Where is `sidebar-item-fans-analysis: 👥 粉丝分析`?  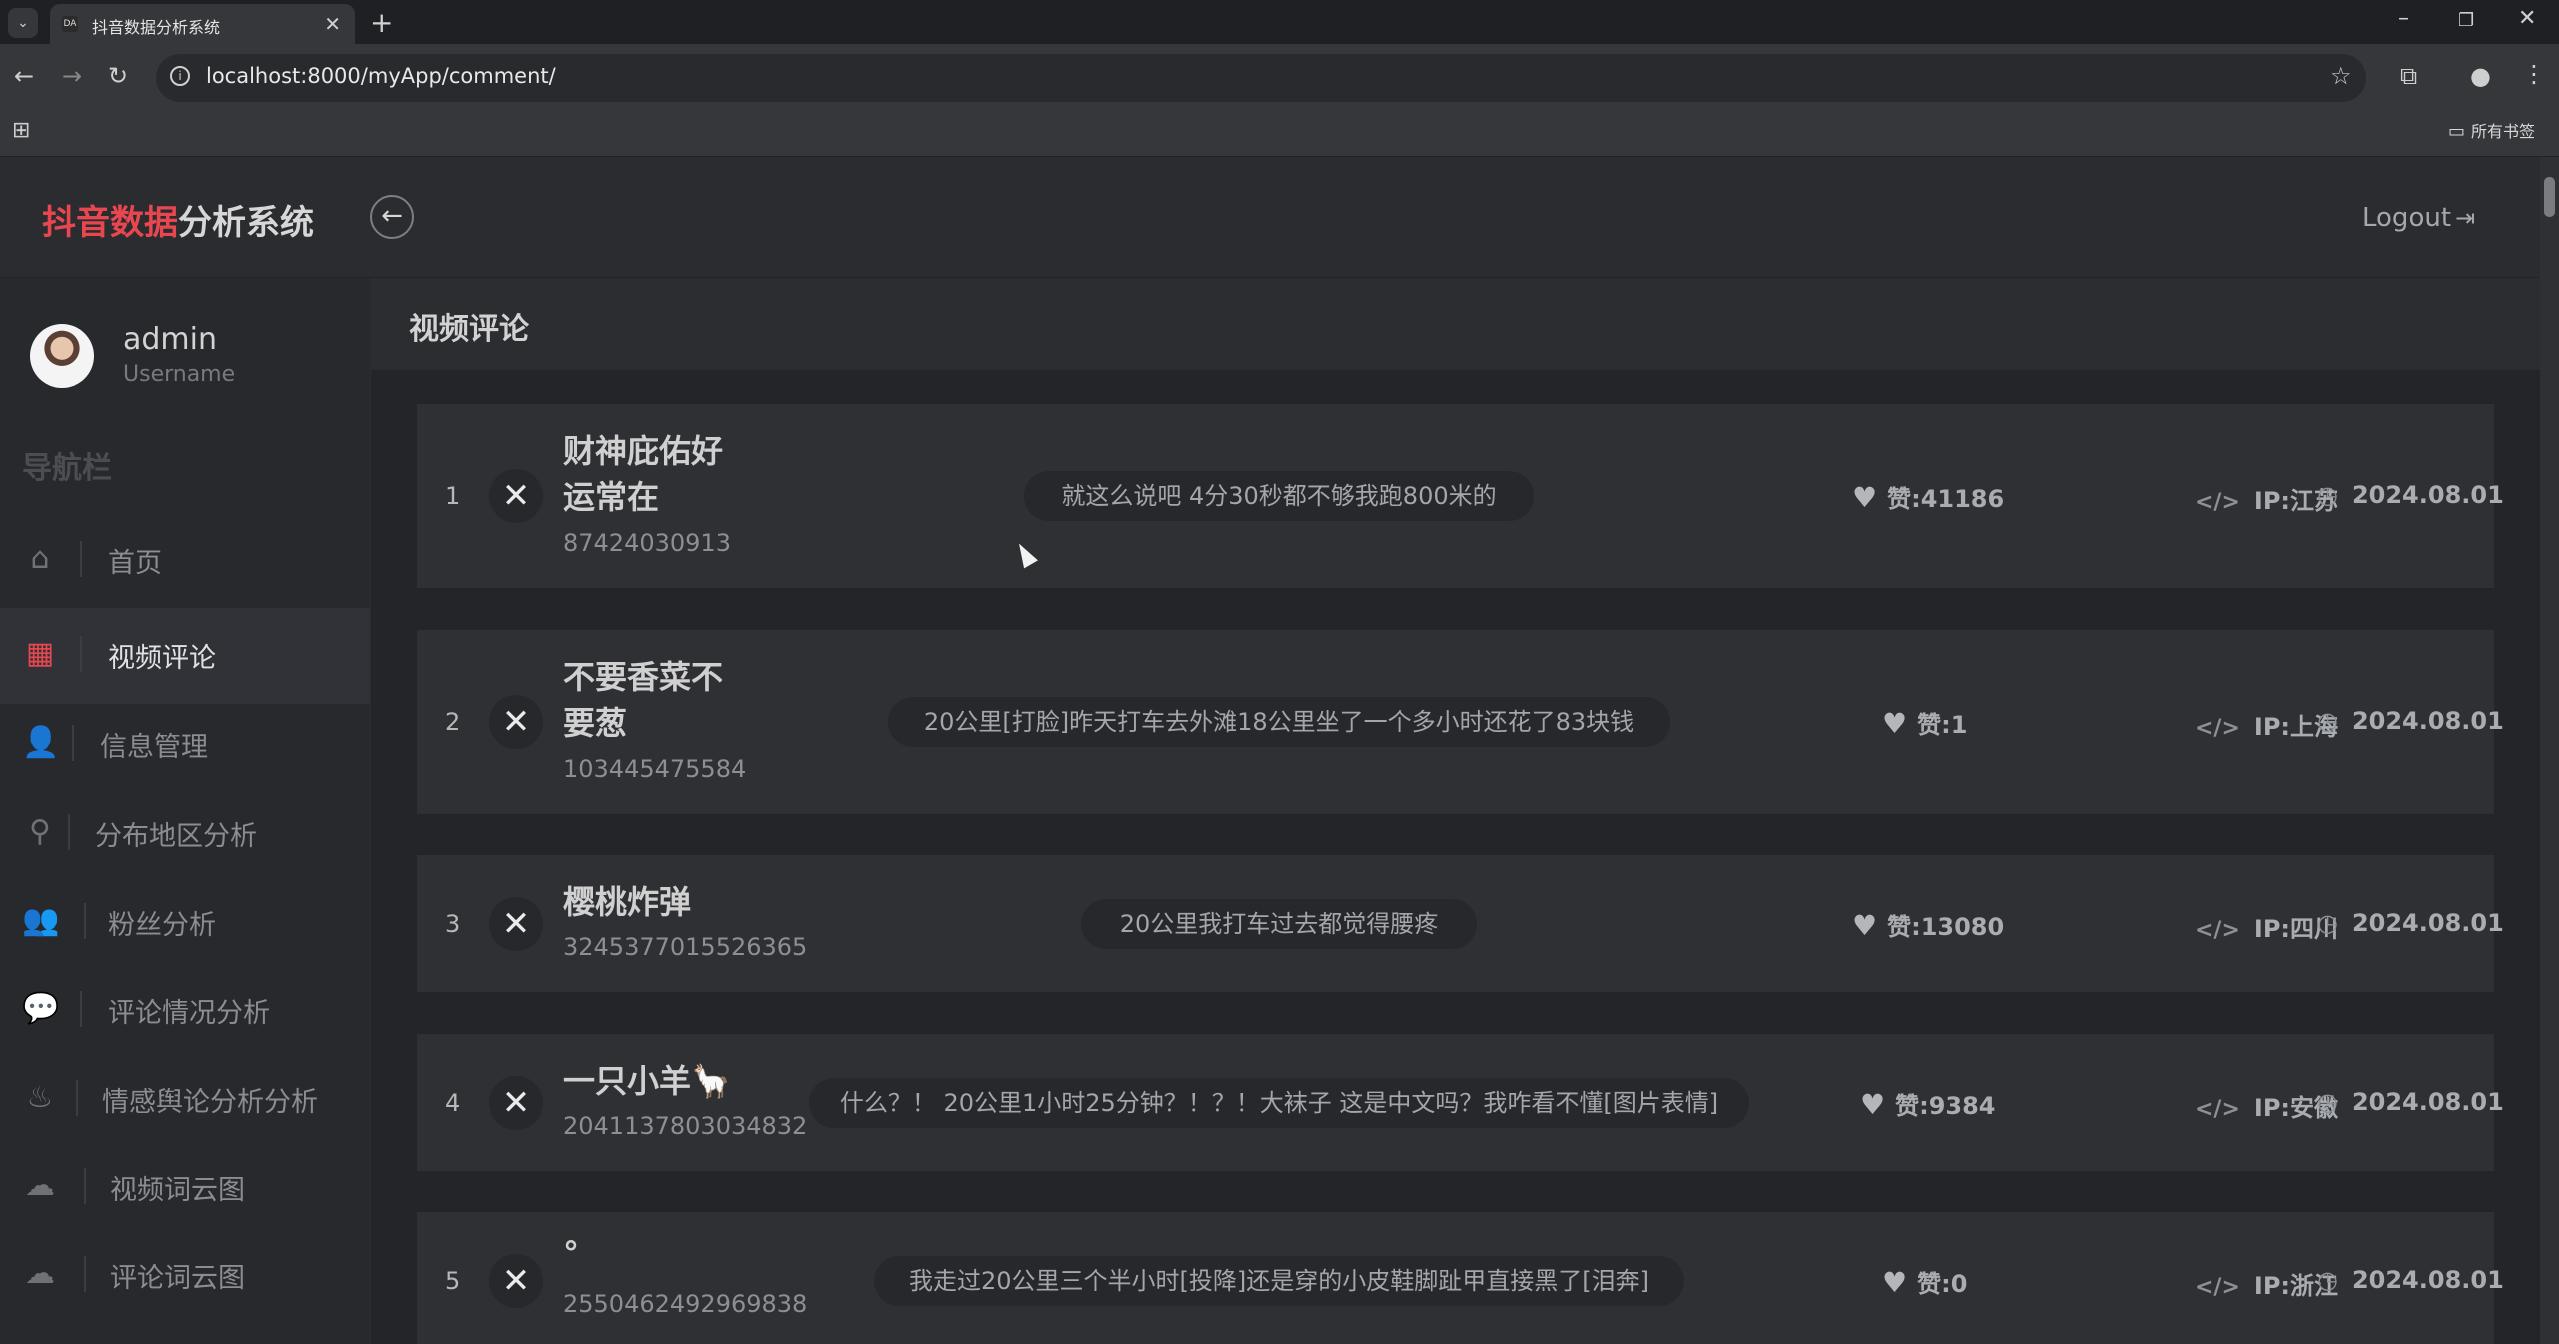 sidebar-item-fans-analysis: 👥 粉丝分析 is located at coordinates (185, 923).